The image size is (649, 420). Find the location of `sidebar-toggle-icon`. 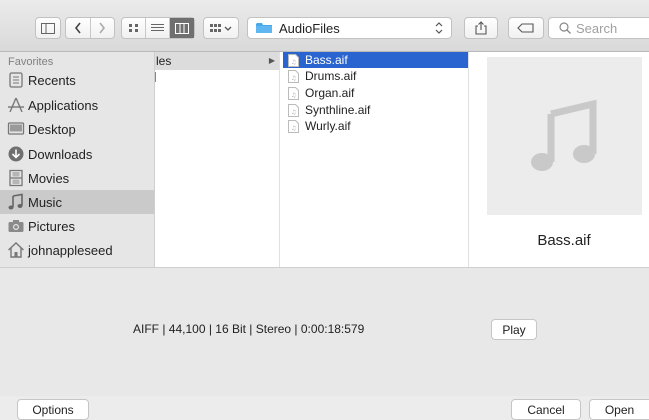

sidebar-toggle-icon is located at coordinates (48, 28).